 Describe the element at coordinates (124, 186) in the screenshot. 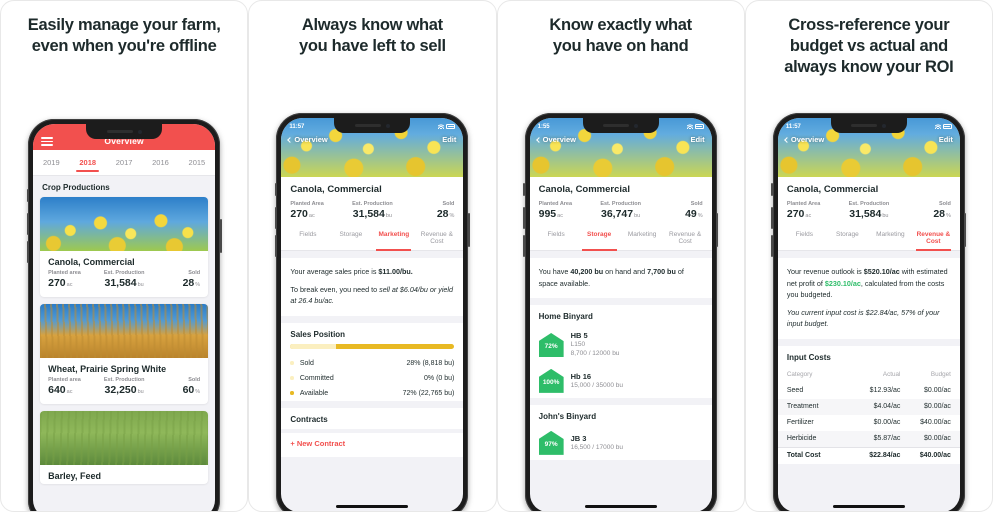

I see `section-title: Crop Productions` at that location.